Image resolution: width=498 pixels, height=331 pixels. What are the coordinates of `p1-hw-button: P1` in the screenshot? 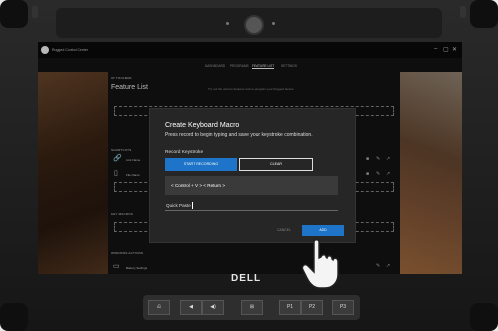 It's located at (290, 307).